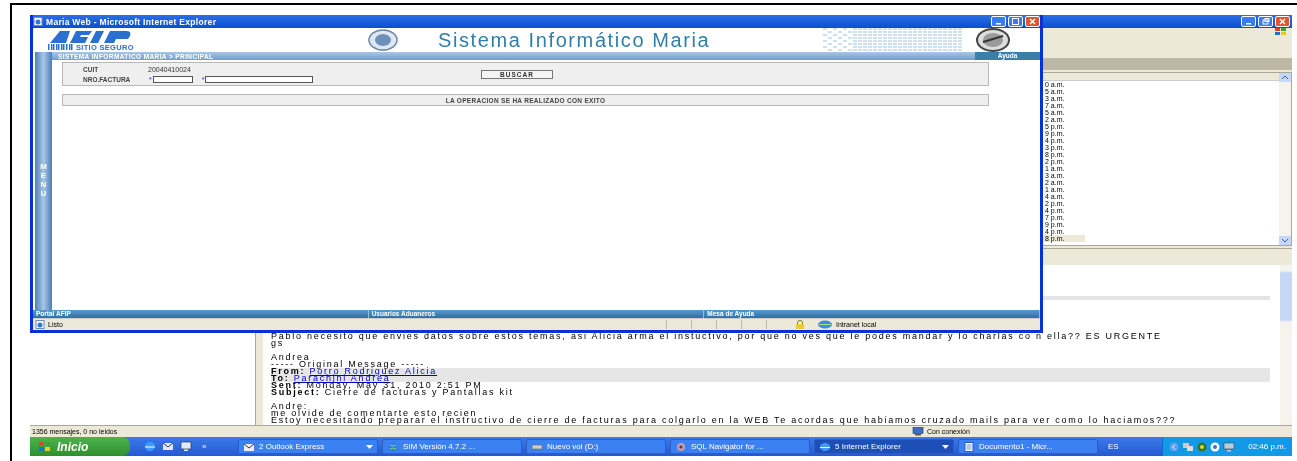 This screenshot has width=1297, height=461. Describe the element at coordinates (131, 21) in the screenshot. I see `window-title: Maria Web - Microsoft Internet Explorer` at that location.